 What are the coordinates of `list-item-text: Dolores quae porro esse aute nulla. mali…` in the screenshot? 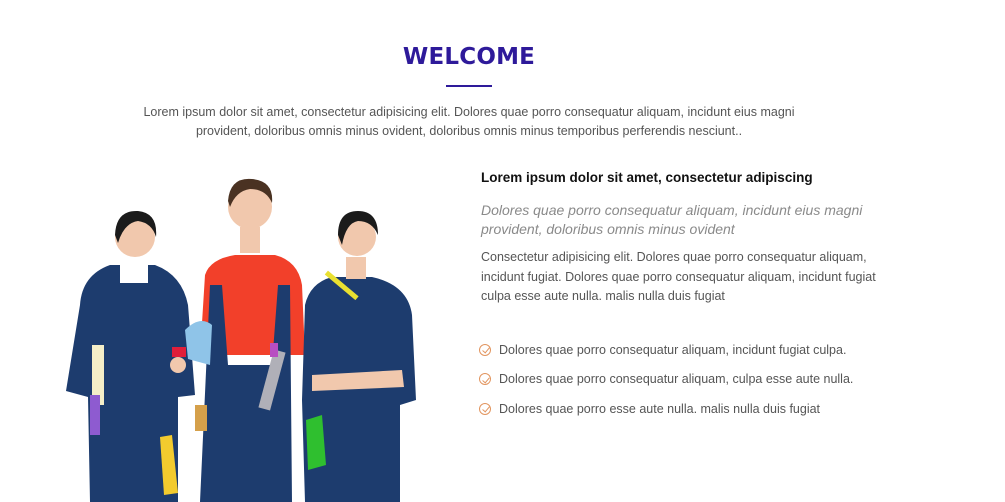 It's located at (660, 408).